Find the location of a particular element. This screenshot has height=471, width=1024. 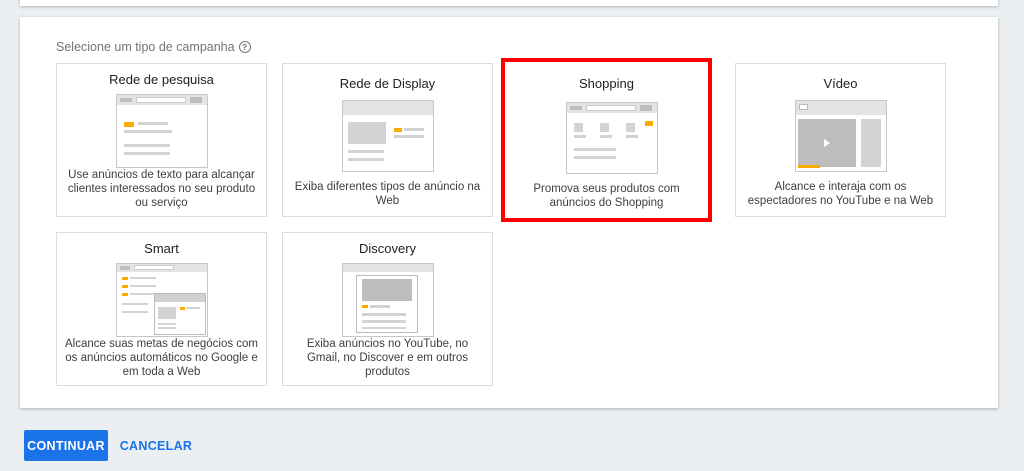

tile-title: Vídeo is located at coordinates (840, 83).